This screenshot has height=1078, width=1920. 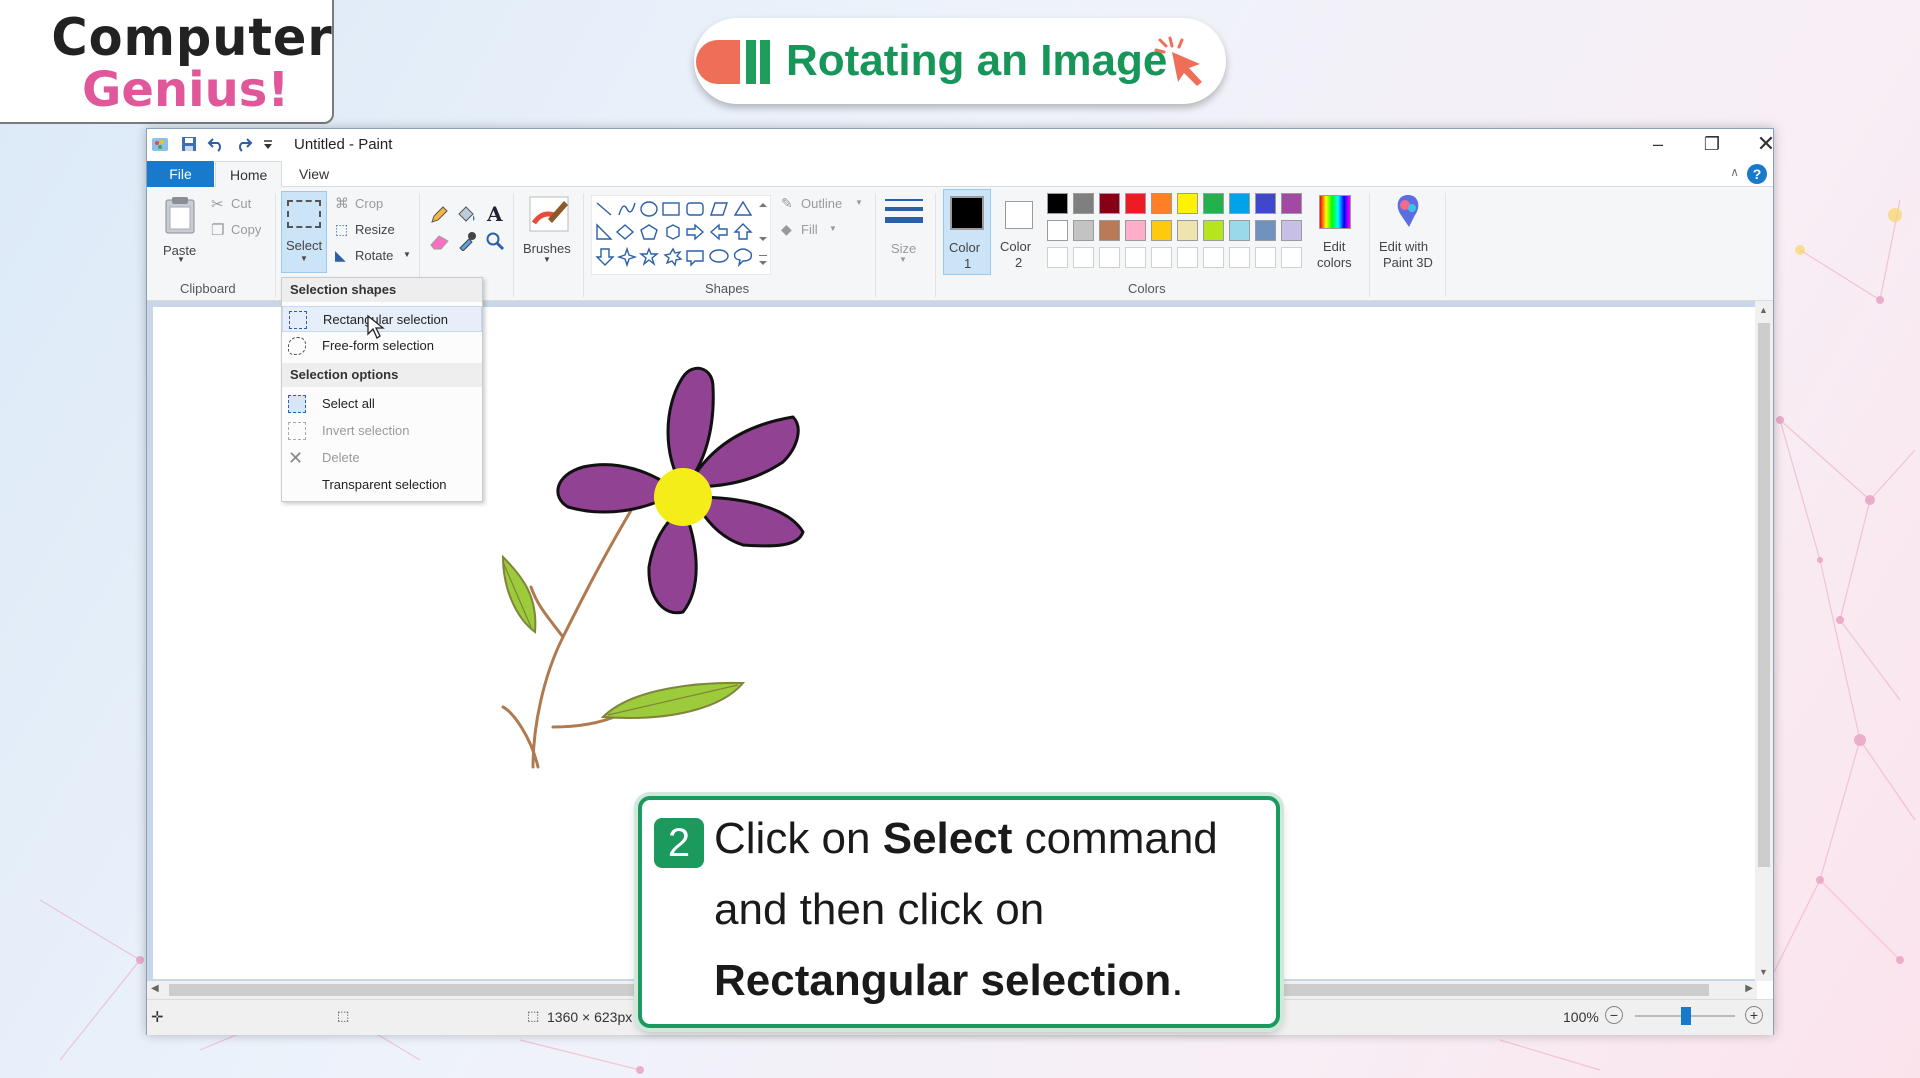 I want to click on scroll-left-arrow-icon: ◀, so click(x=155, y=988).